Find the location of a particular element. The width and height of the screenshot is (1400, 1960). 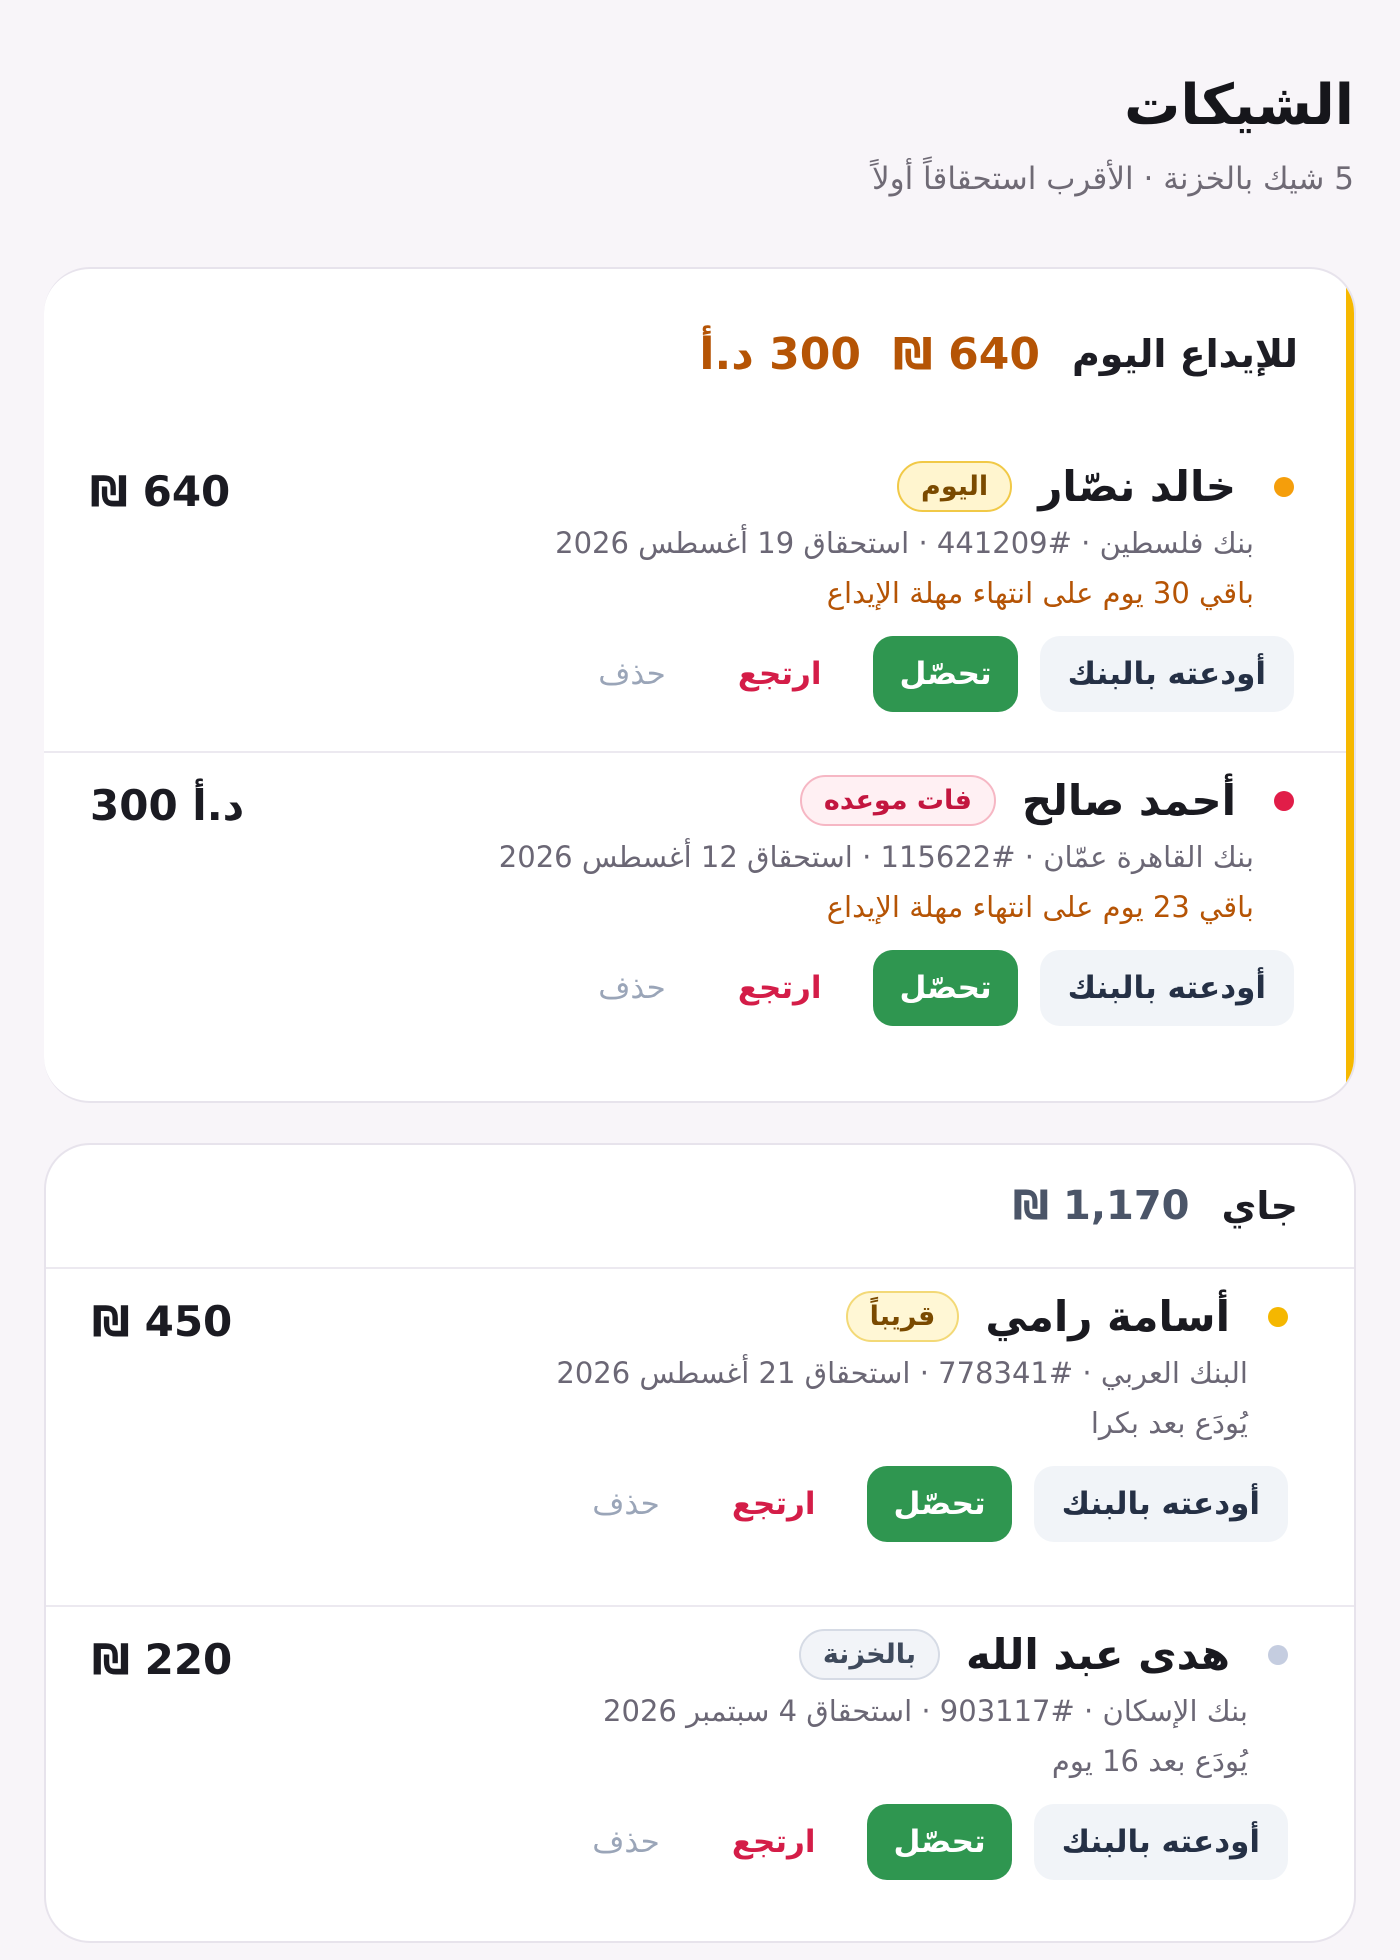

status-badge: اليوم is located at coordinates (955, 487).